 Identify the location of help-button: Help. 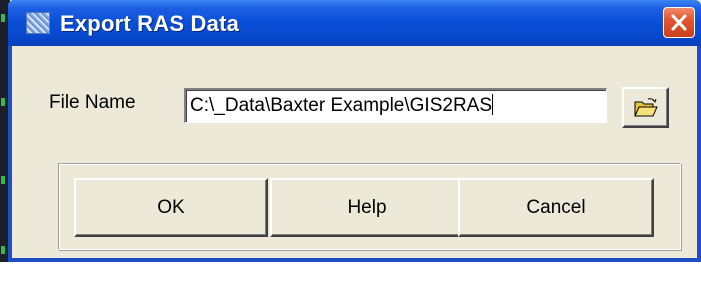
(367, 207).